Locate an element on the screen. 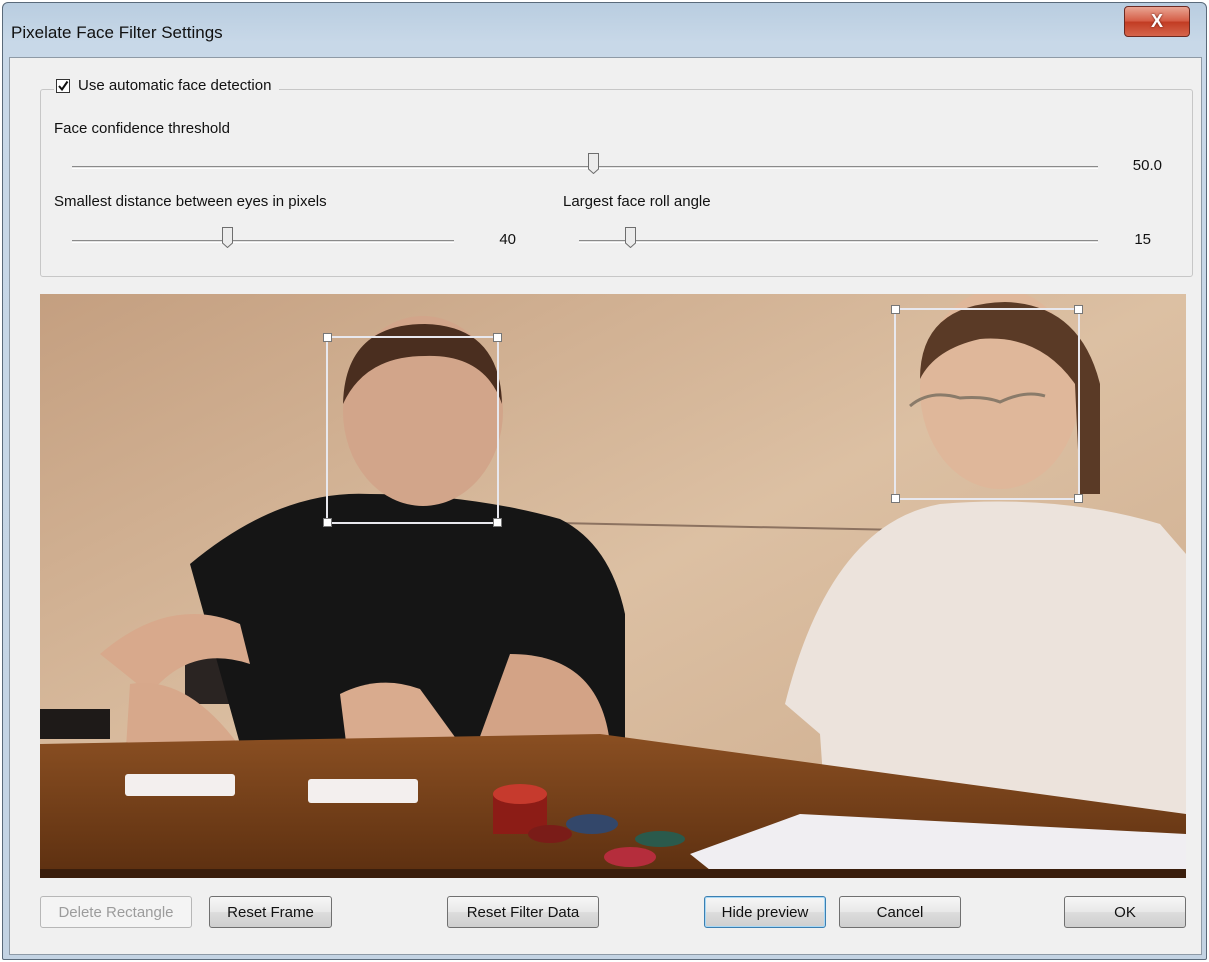 The width and height of the screenshot is (1209, 962). ok-button: OK is located at coordinates (1125, 912).